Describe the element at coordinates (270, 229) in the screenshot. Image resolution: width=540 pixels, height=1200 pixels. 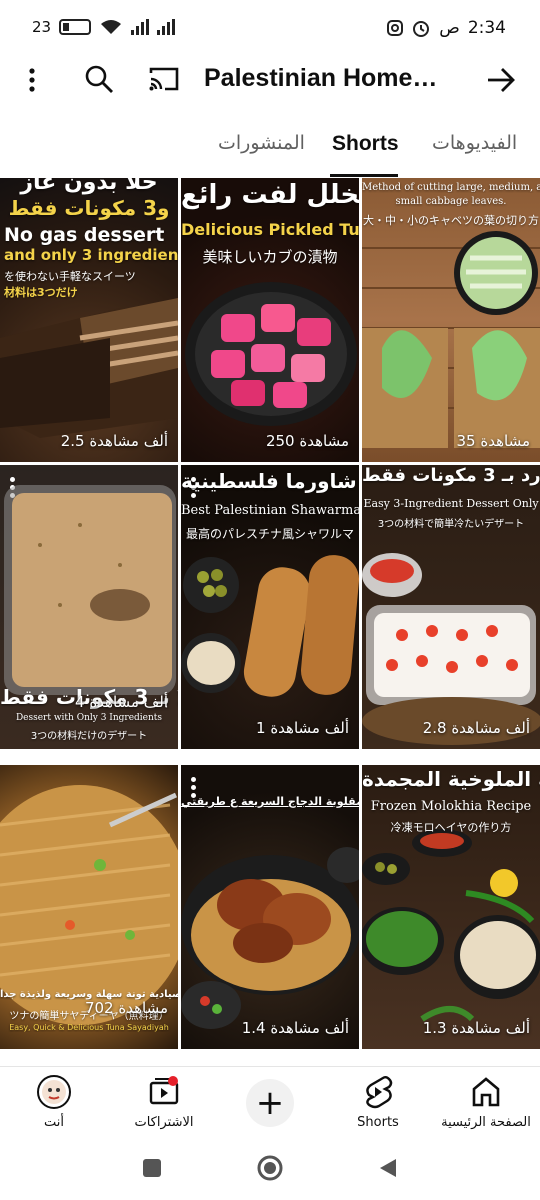
I see `short-caption-en: Delicious Pickled Turnip` at that location.